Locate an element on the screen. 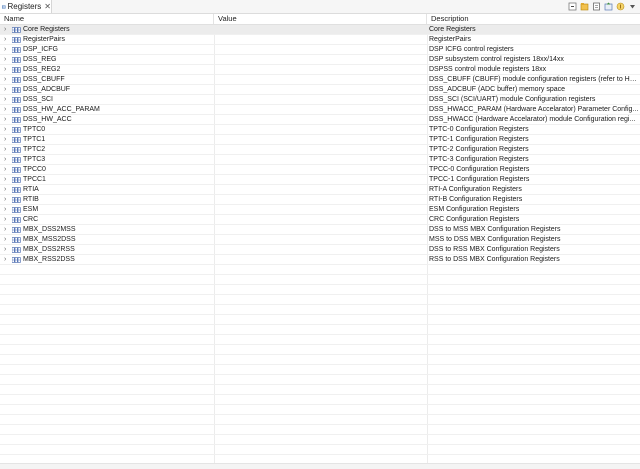 The height and width of the screenshot is (469, 640). register-name-cell: › RTIA is located at coordinates (107, 190).